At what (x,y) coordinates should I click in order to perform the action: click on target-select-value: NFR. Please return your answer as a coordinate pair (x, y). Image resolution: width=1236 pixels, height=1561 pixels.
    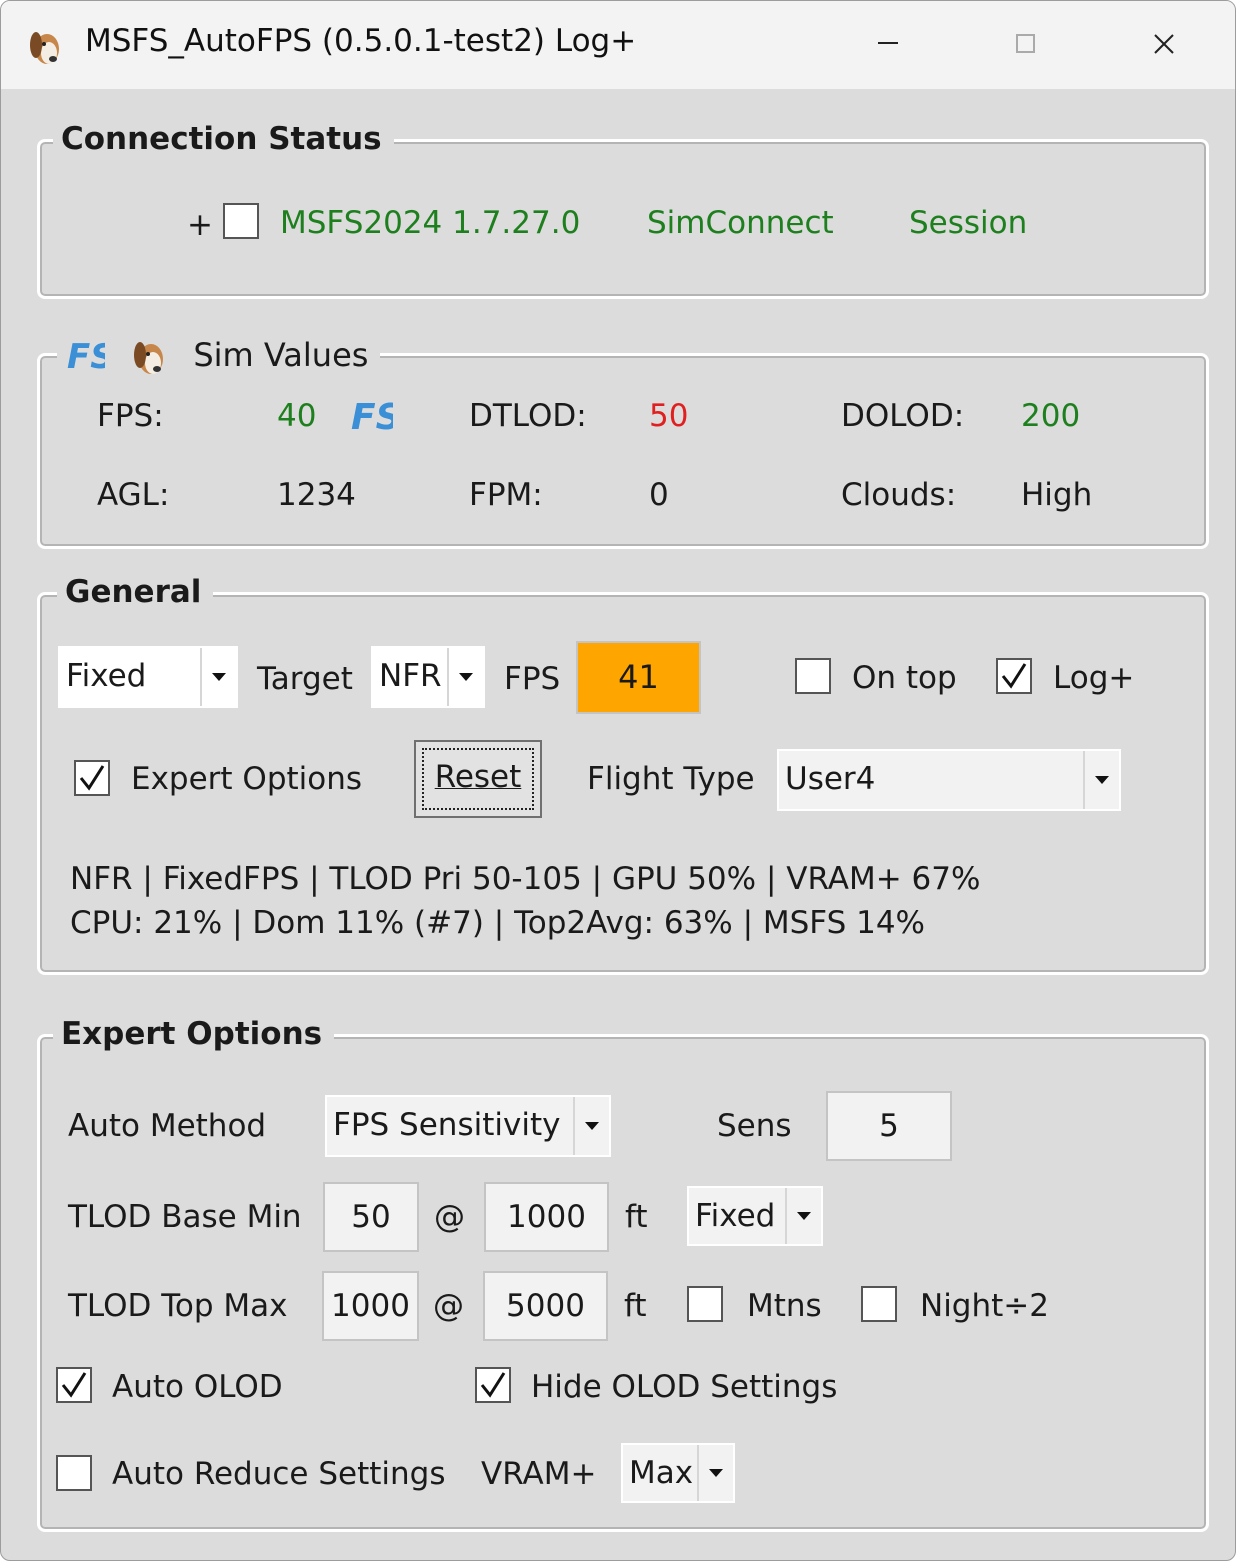
    Looking at the image, I should click on (410, 676).